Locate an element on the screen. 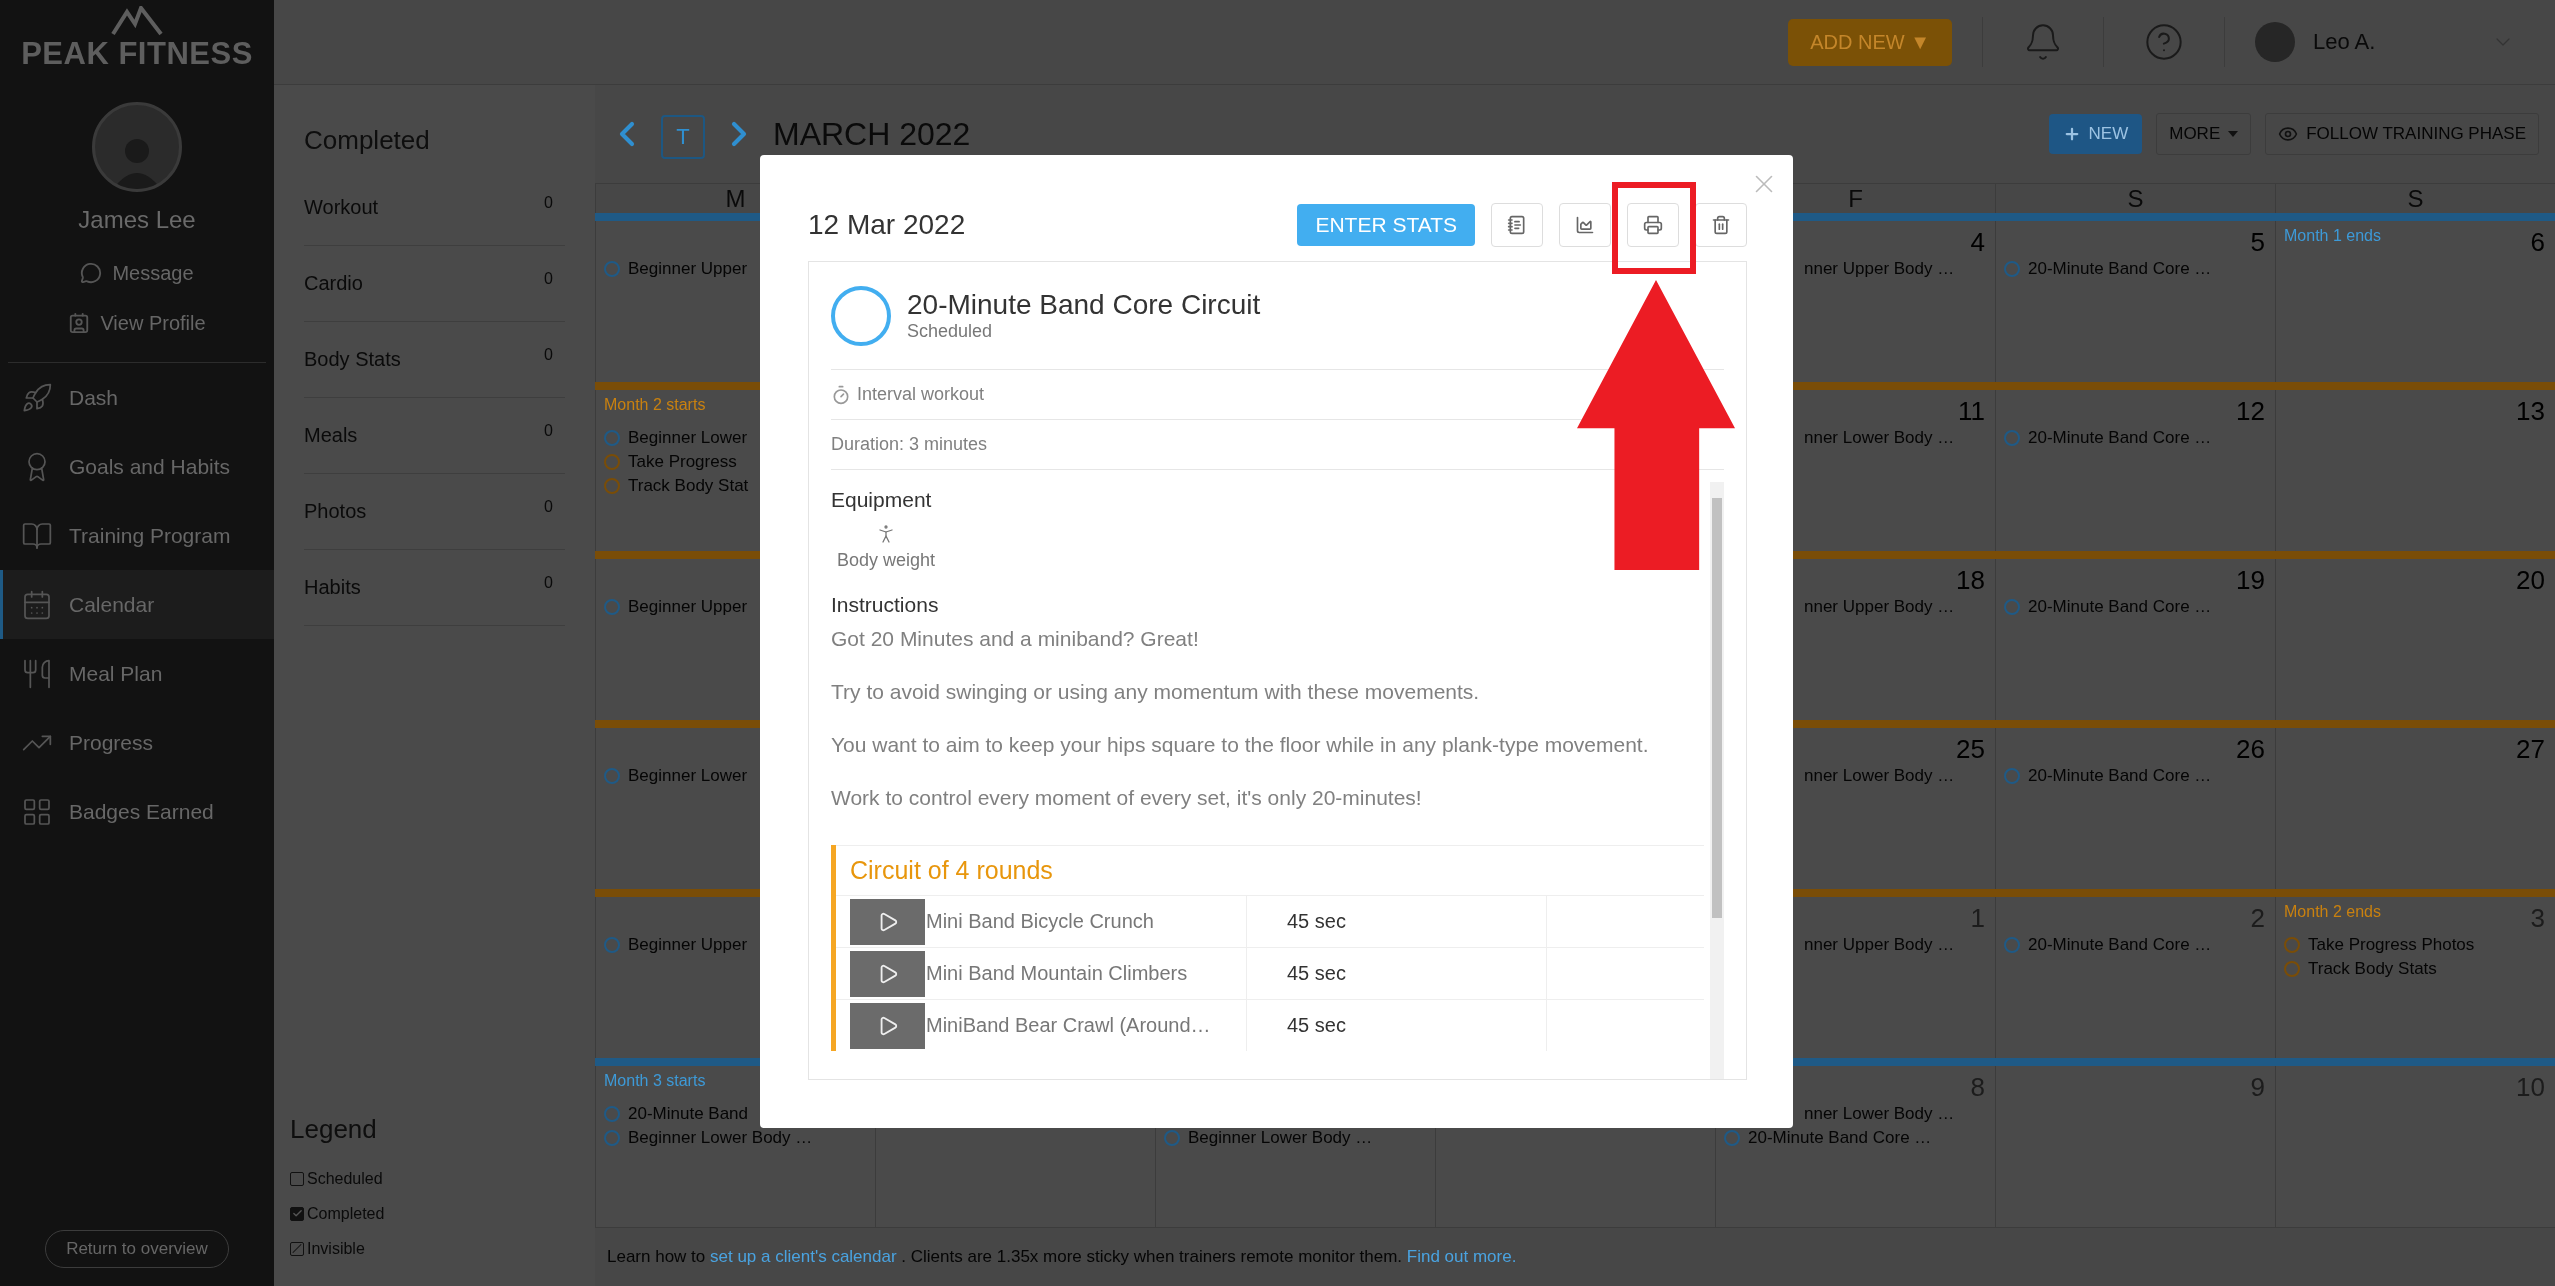  stat-label: Workout is located at coordinates (341, 207).